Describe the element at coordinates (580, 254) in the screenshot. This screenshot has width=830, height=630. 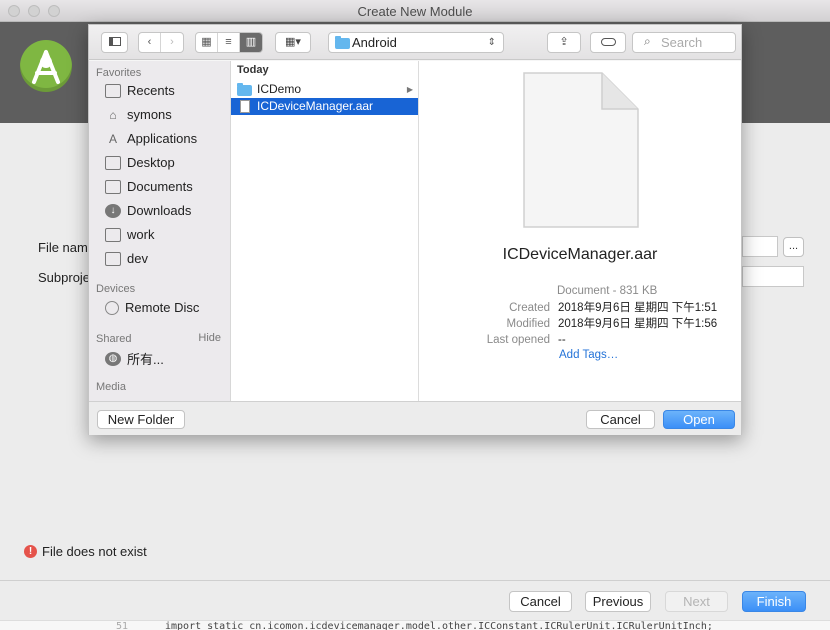
I see `preview-file-name: ICDeviceManager.aar` at that location.